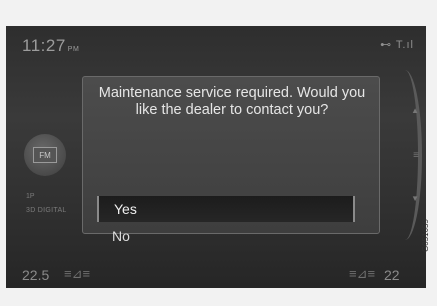  Describe the element at coordinates (226, 236) in the screenshot. I see `option-no: No` at that location.